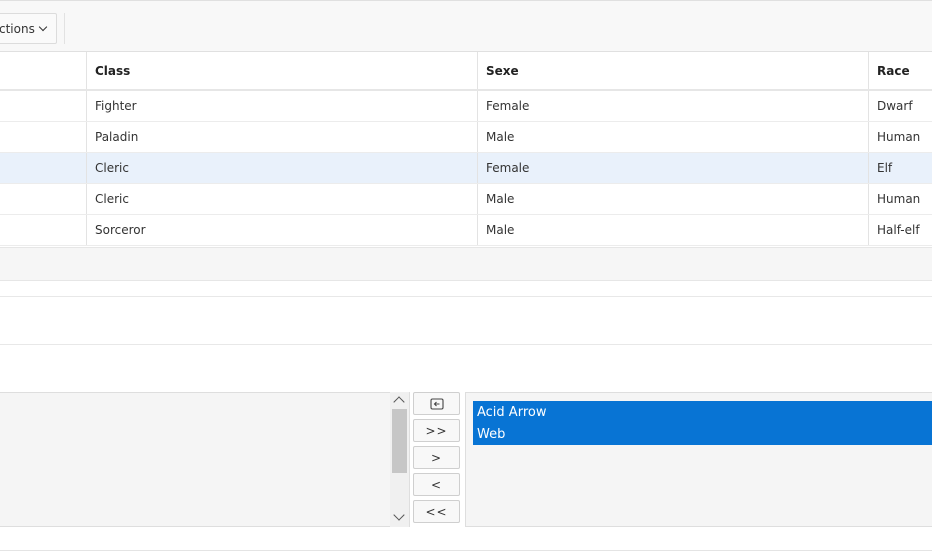  Describe the element at coordinates (43, 70) in the screenshot. I see `column-header` at that location.